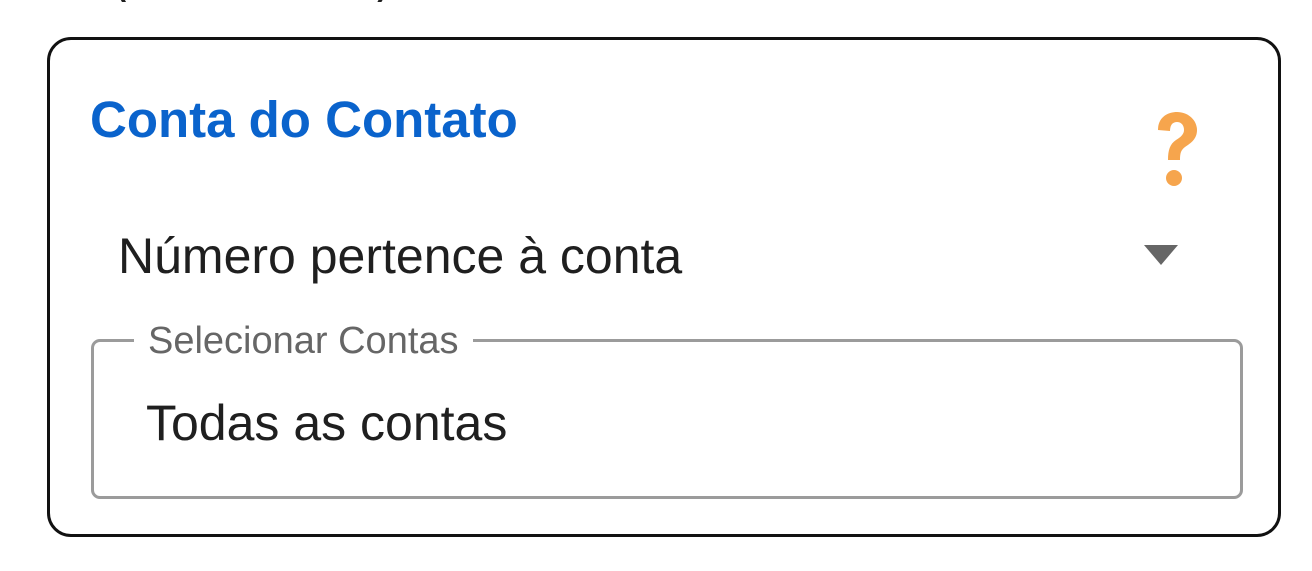  What do you see at coordinates (400, 256) in the screenshot?
I see `condition-select-value: Número pertence à conta` at bounding box center [400, 256].